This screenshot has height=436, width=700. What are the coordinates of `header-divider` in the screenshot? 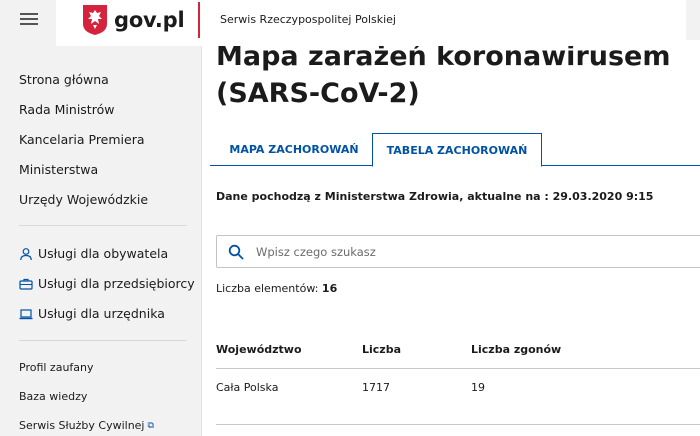 It's located at (199, 20).